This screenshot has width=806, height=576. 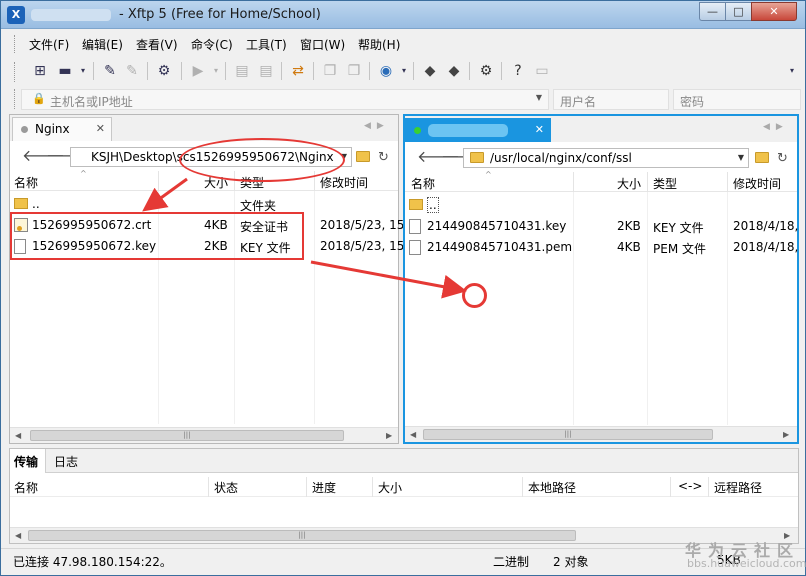 I want to click on arrow-to-remote, so click(x=388, y=279).